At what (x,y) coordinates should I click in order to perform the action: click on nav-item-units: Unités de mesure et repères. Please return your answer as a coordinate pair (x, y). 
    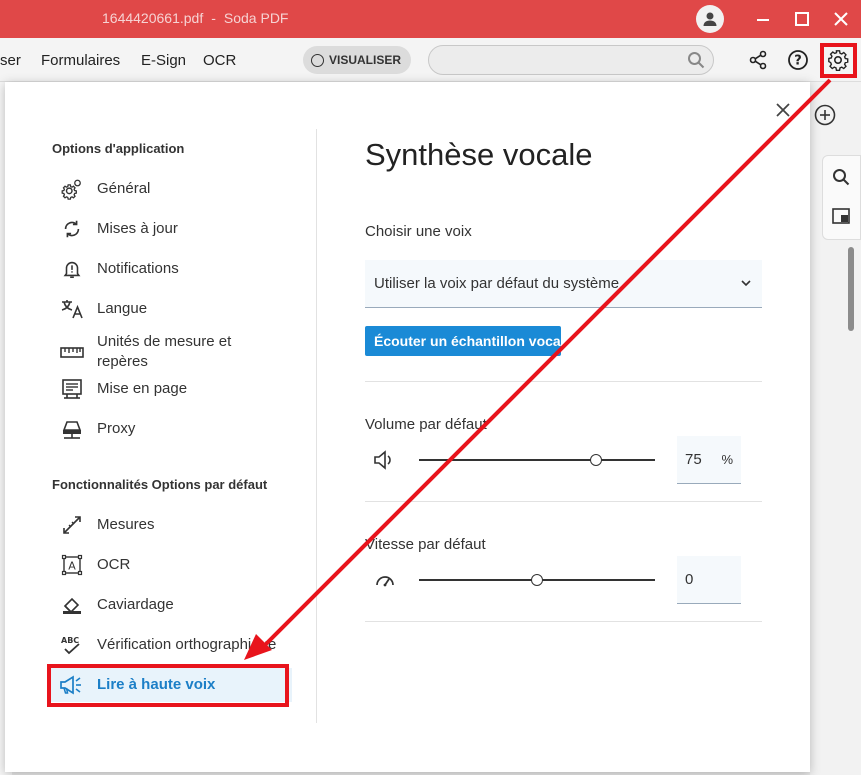
    Looking at the image, I should click on (169, 352).